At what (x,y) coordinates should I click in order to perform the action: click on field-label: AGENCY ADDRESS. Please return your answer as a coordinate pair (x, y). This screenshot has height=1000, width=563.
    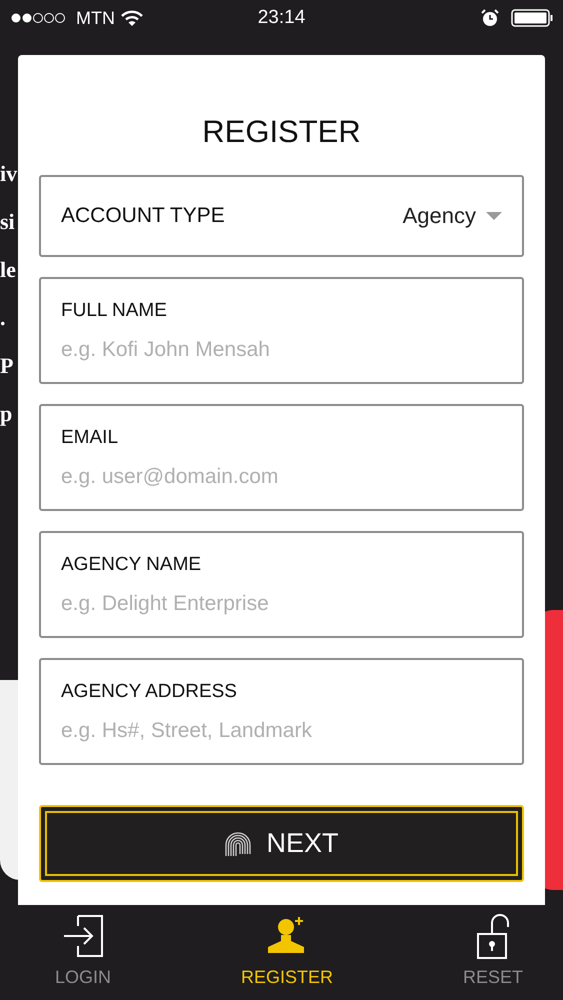
    Looking at the image, I should click on (149, 691).